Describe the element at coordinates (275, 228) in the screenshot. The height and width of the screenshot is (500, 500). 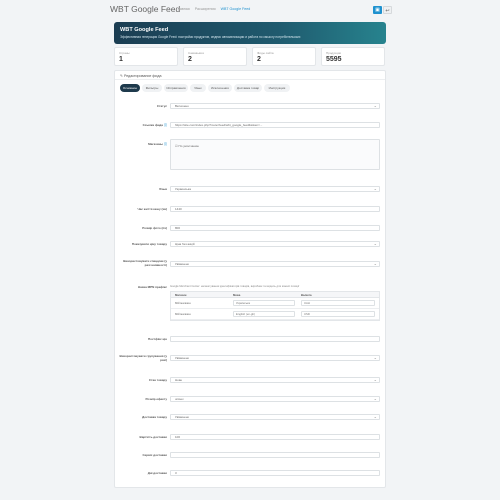
I see `image-size-input: 800` at that location.